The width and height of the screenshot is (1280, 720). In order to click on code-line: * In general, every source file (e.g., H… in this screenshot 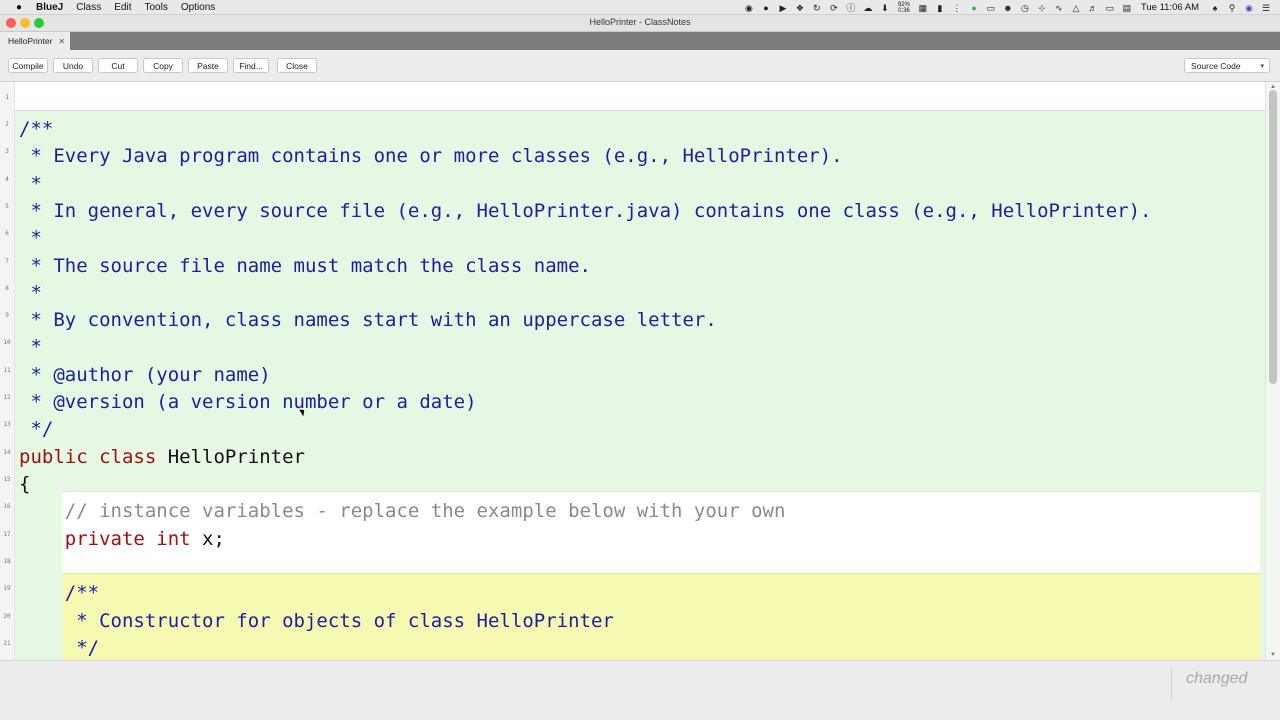, I will do `click(585, 211)`.